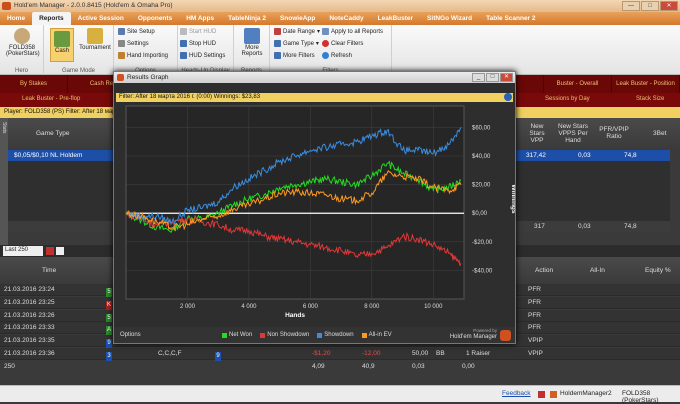 The height and width of the screenshot is (404, 680). What do you see at coordinates (78, 71) in the screenshot?
I see `game-mode-group-label: Game Mode` at bounding box center [78, 71].